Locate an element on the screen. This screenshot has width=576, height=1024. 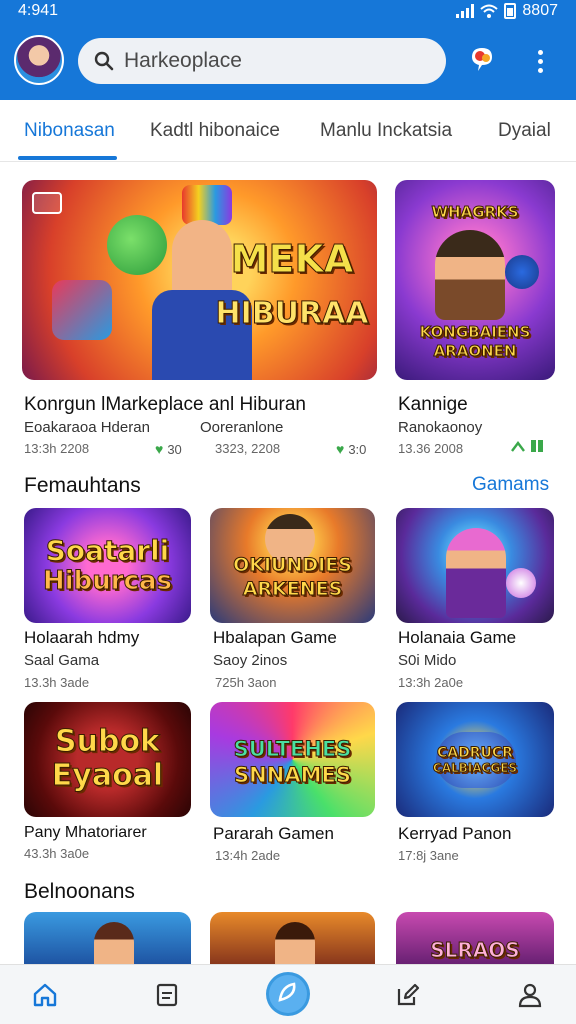
share-icon is located at coordinates (518, 446).